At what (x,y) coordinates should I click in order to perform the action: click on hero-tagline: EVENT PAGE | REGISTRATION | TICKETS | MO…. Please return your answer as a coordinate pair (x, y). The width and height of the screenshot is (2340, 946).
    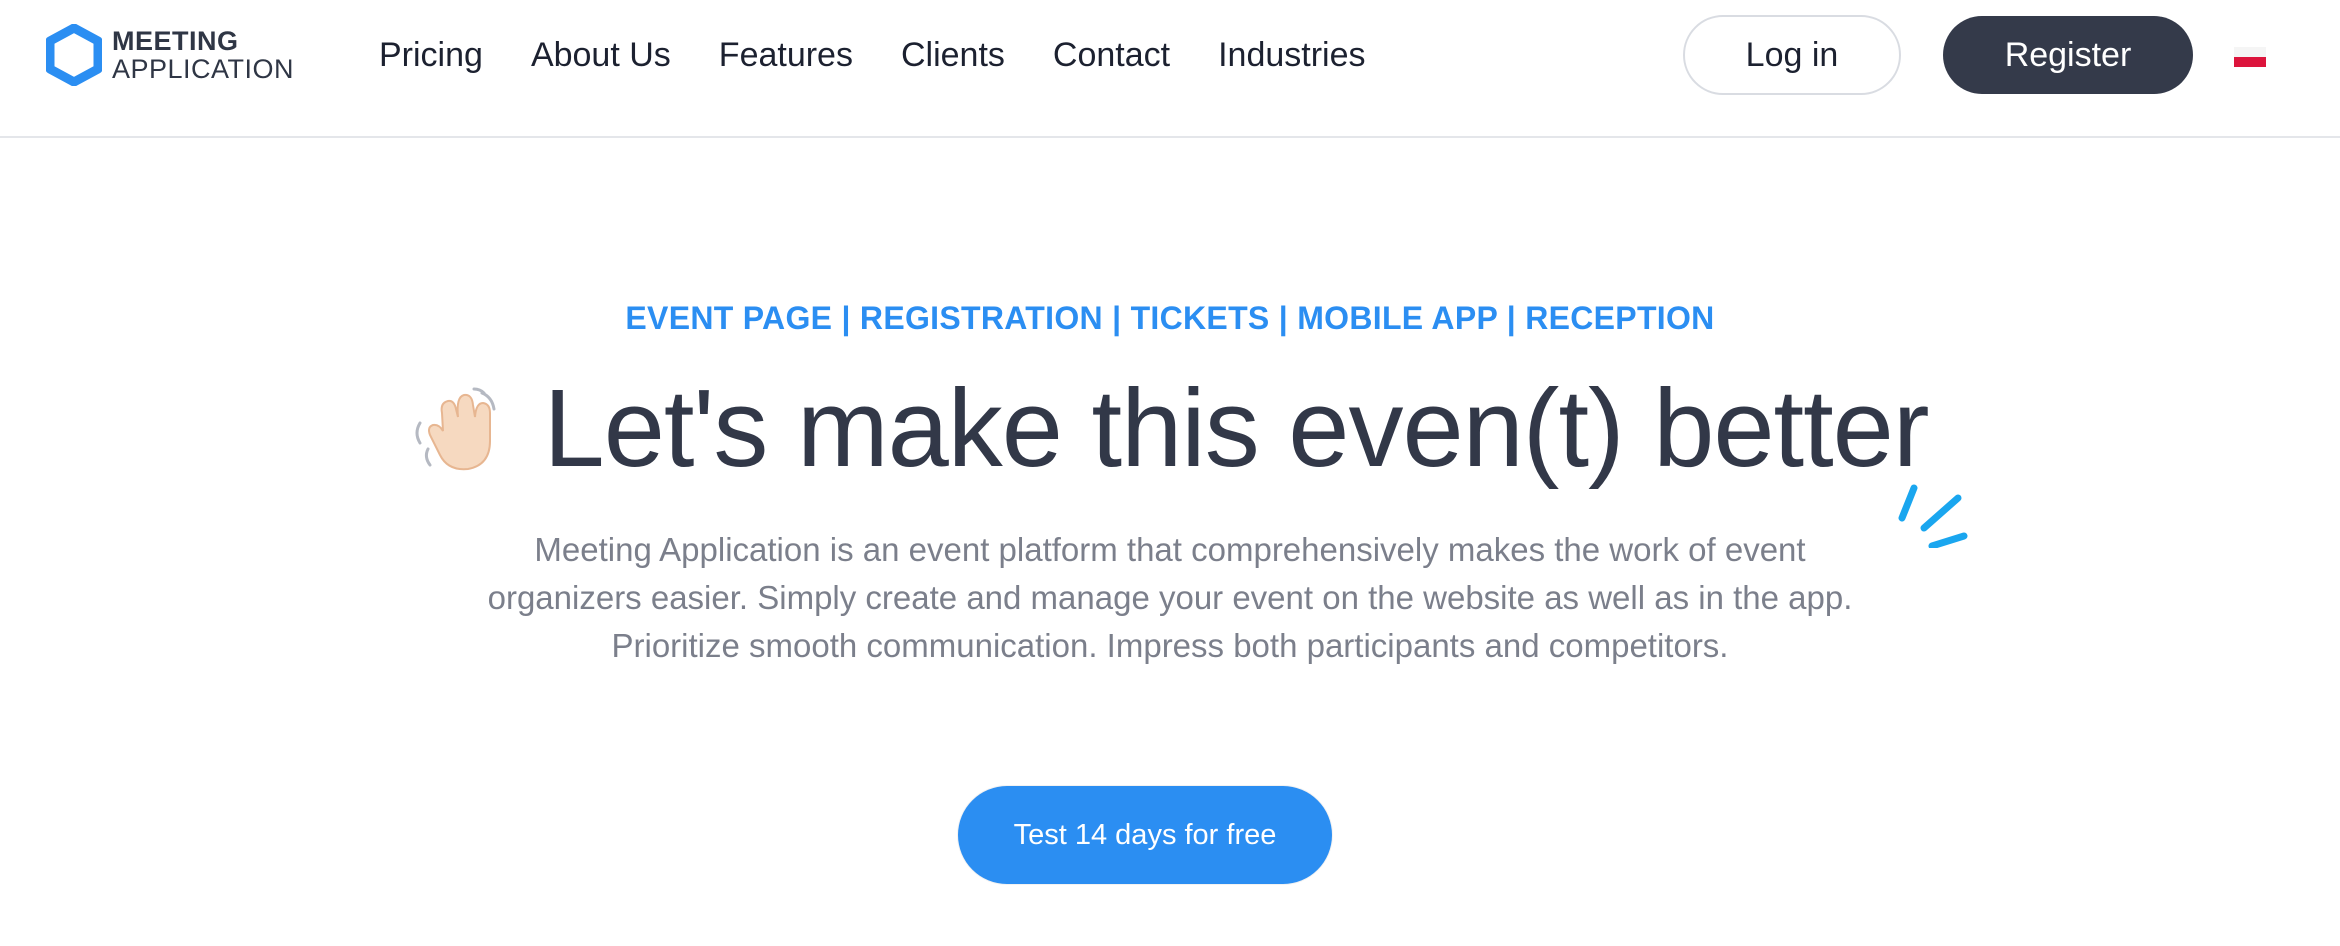
    Looking at the image, I should click on (1170, 318).